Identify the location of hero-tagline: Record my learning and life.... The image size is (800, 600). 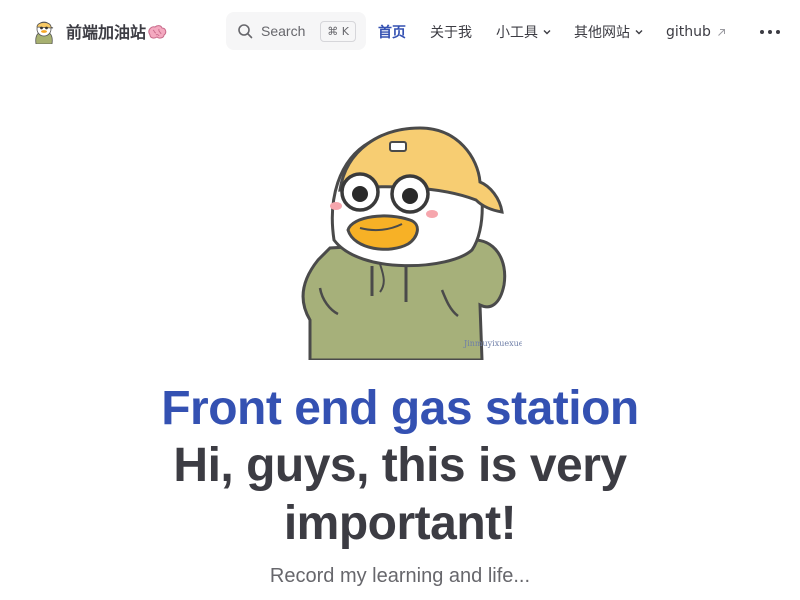
(400, 576).